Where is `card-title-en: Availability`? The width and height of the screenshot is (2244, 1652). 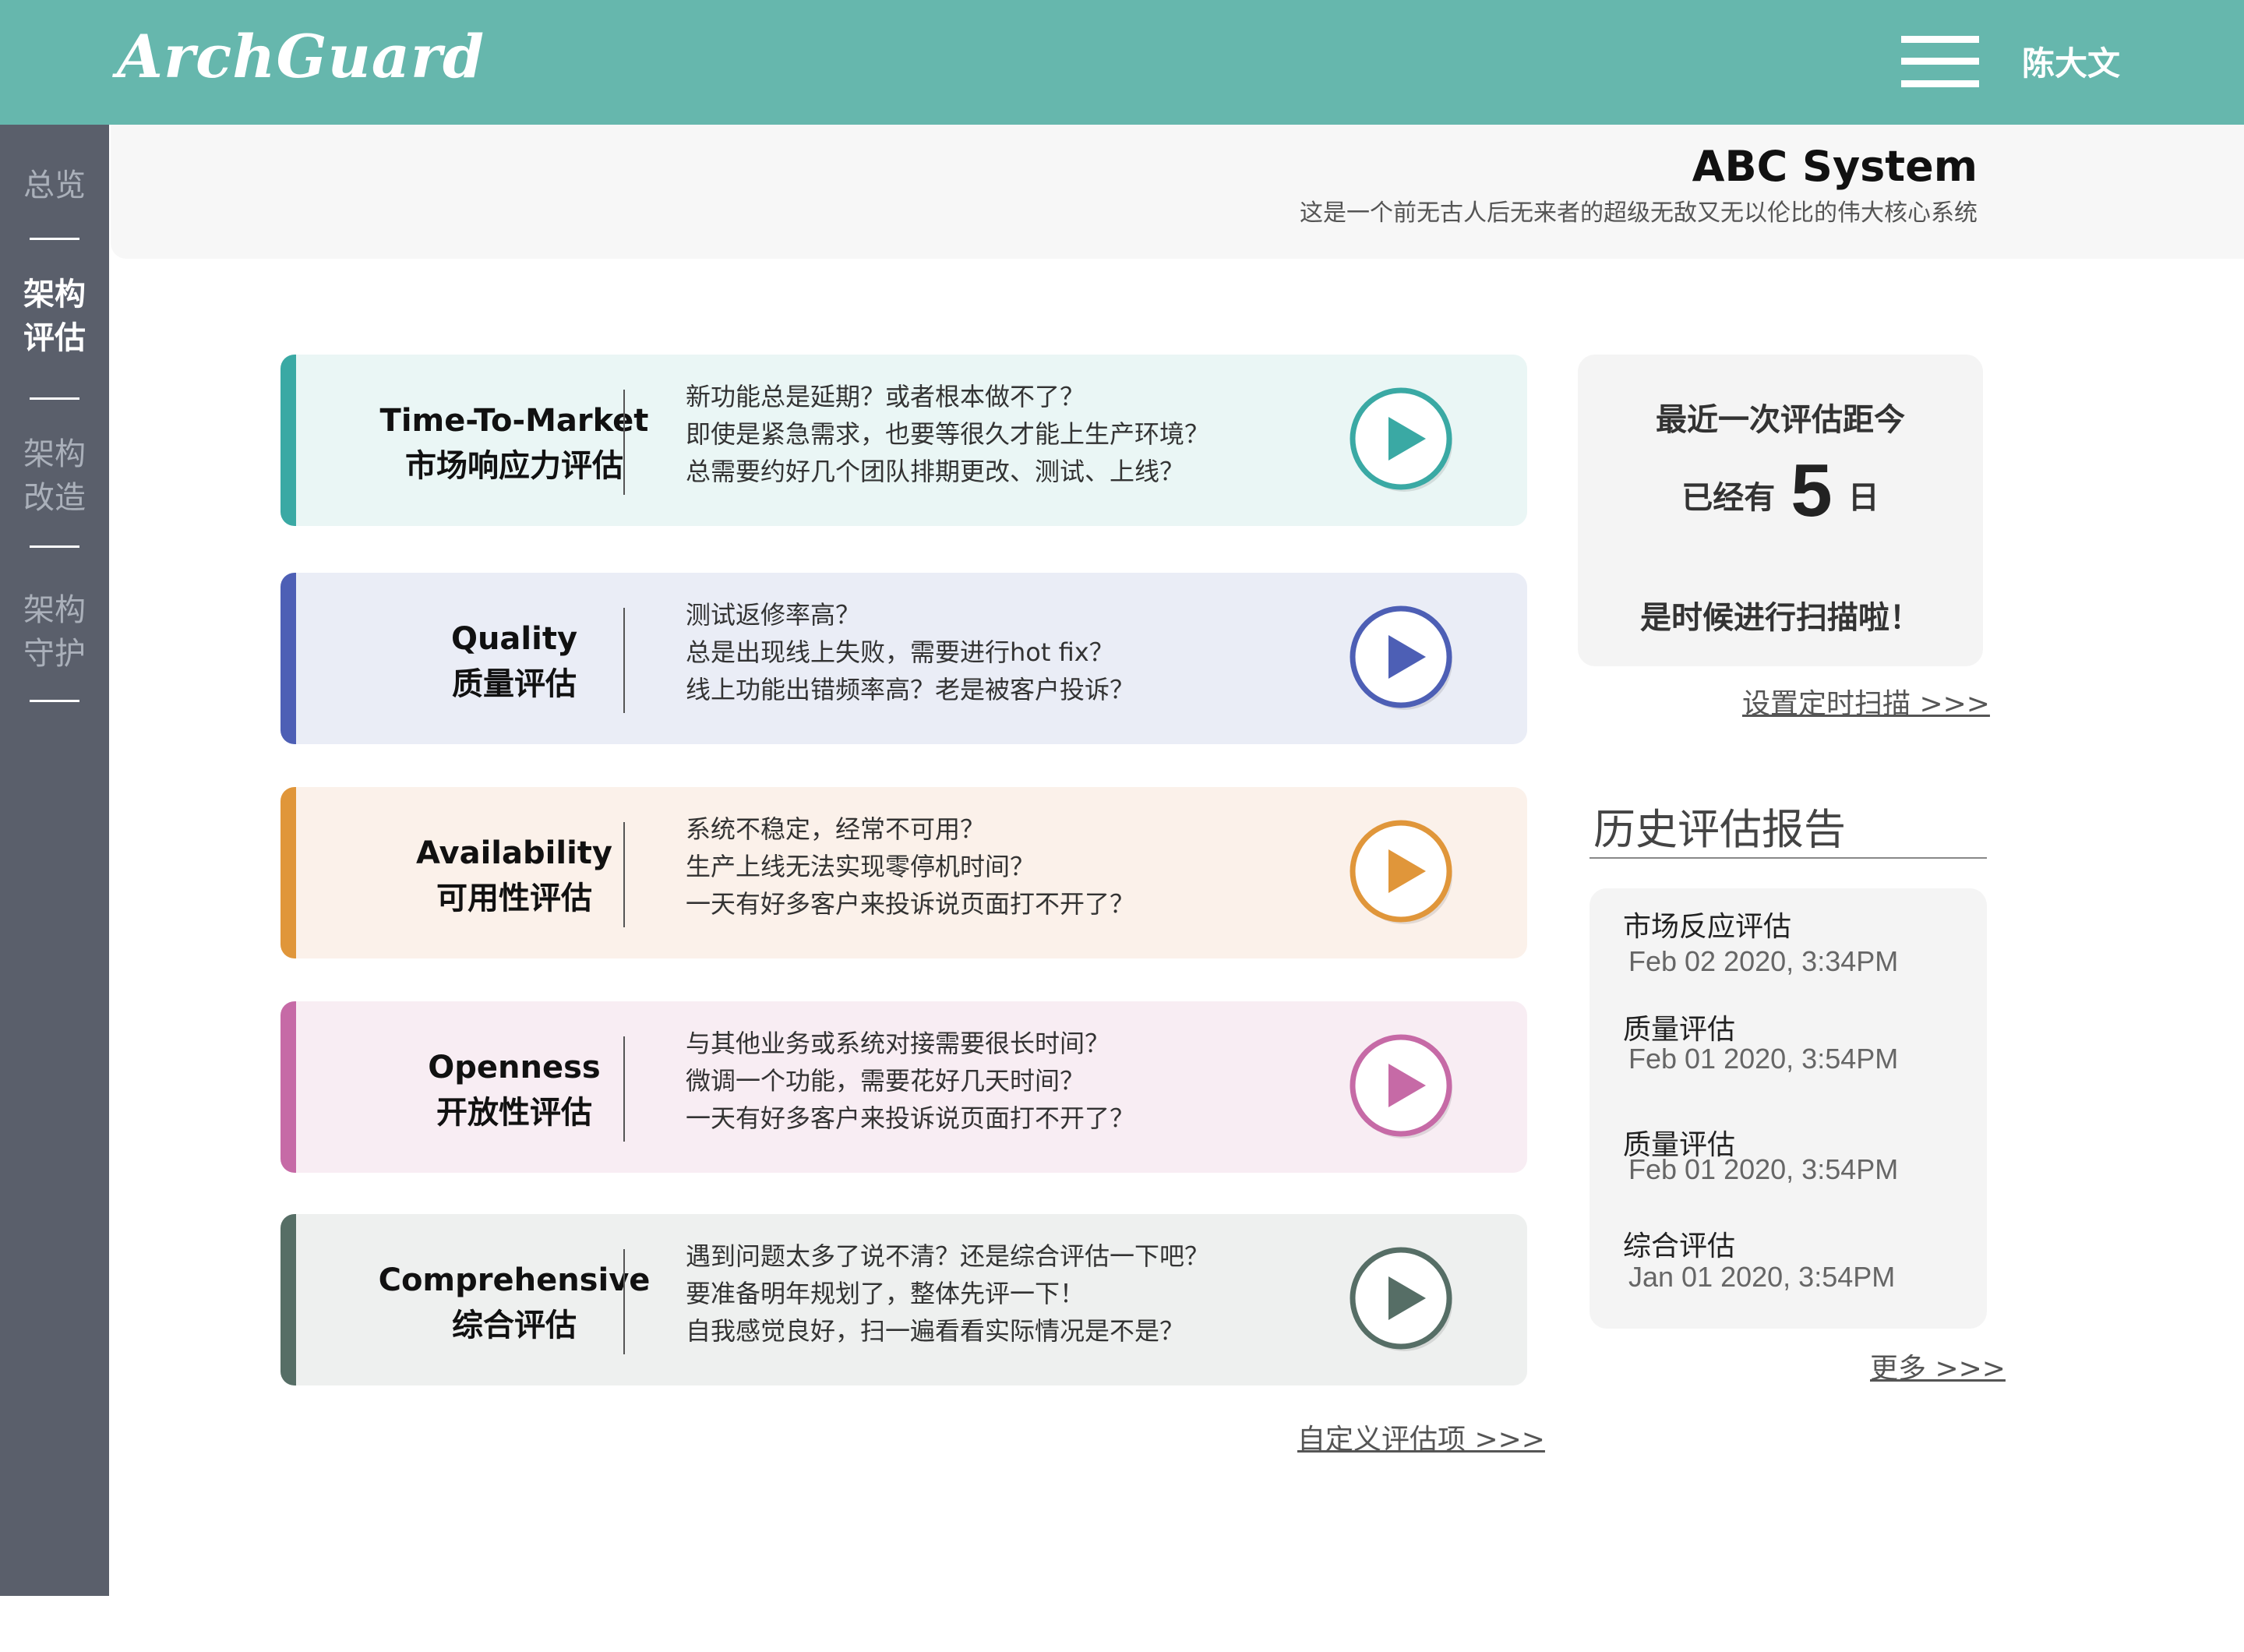
card-title-en: Availability is located at coordinates (514, 853).